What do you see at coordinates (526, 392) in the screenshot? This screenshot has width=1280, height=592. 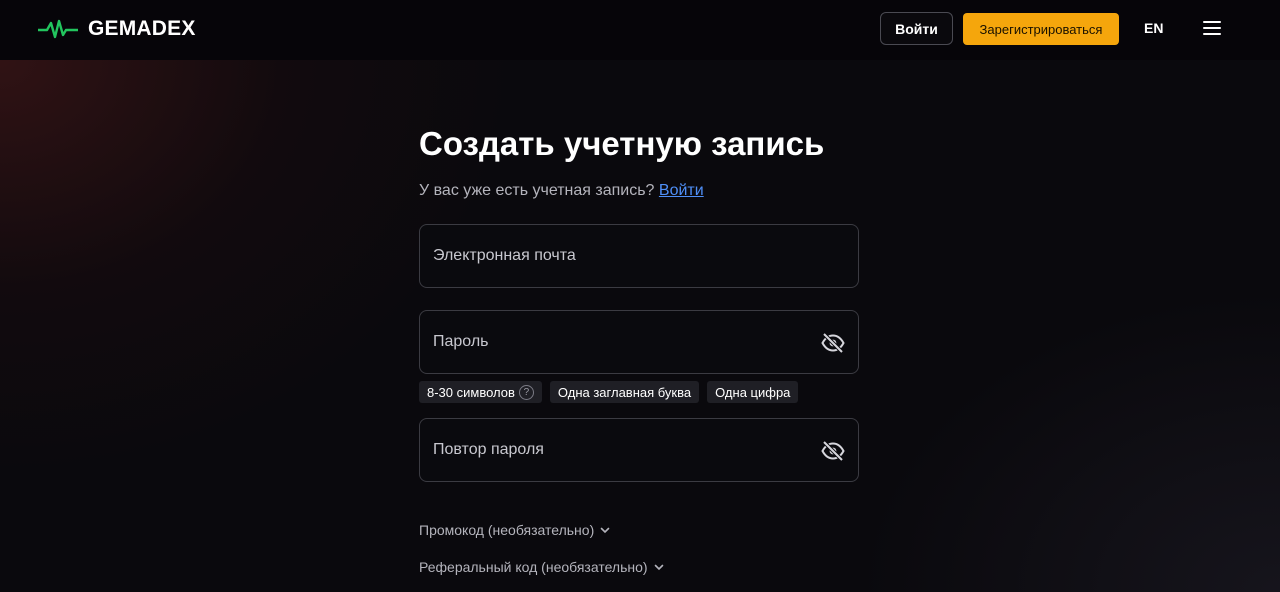 I see `help-icon: ?` at bounding box center [526, 392].